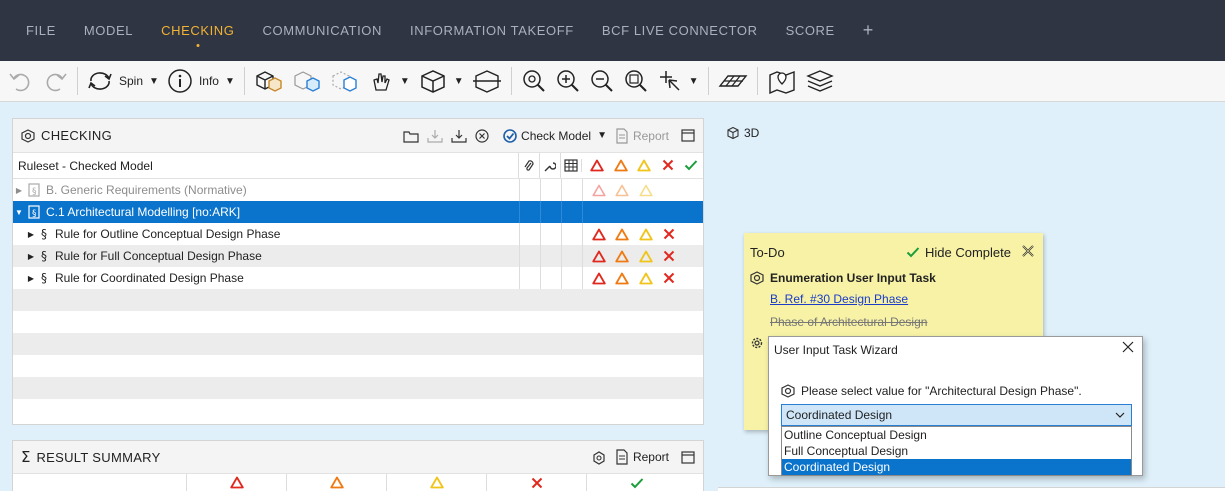 Image resolution: width=1225 pixels, height=491 pixels. What do you see at coordinates (680, 30) in the screenshot?
I see `menu-bcf-live-connector: BCF LIVE CONNECTOR` at bounding box center [680, 30].